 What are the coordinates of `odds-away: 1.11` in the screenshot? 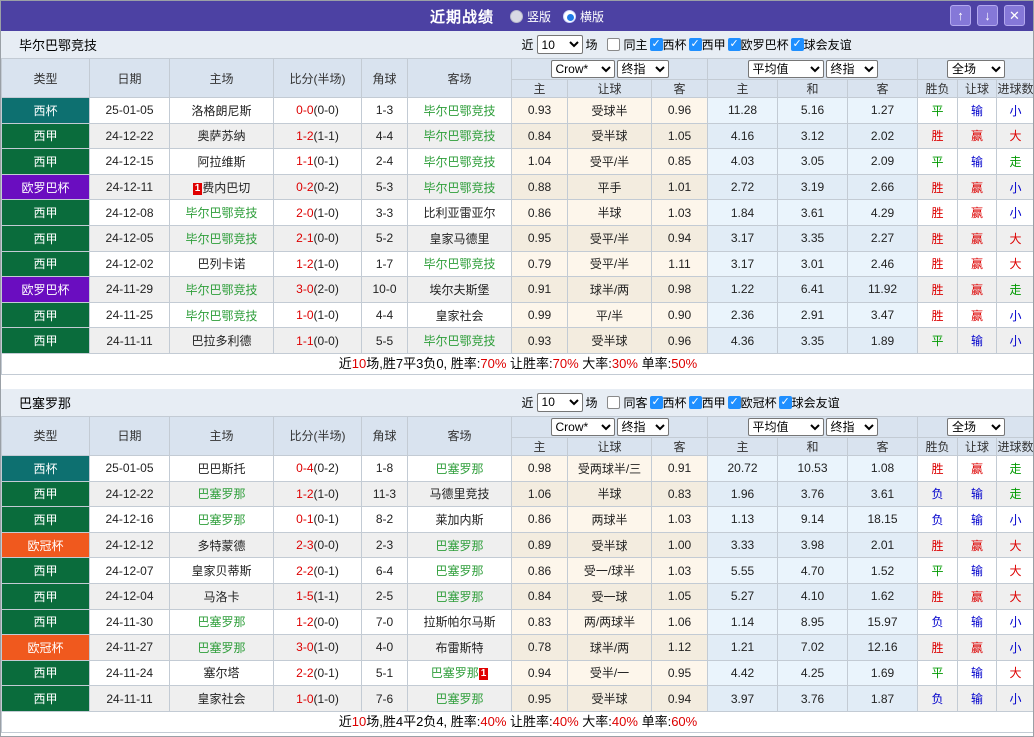 It's located at (679, 264).